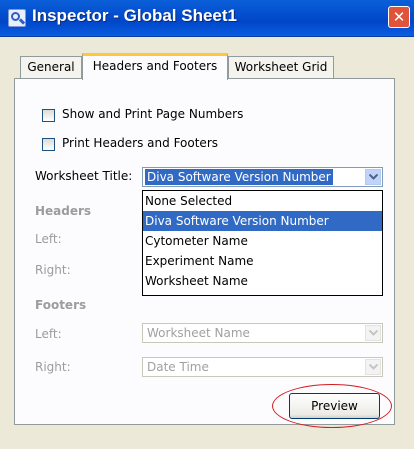  I want to click on footer-right-select: Date Time, so click(262, 367).